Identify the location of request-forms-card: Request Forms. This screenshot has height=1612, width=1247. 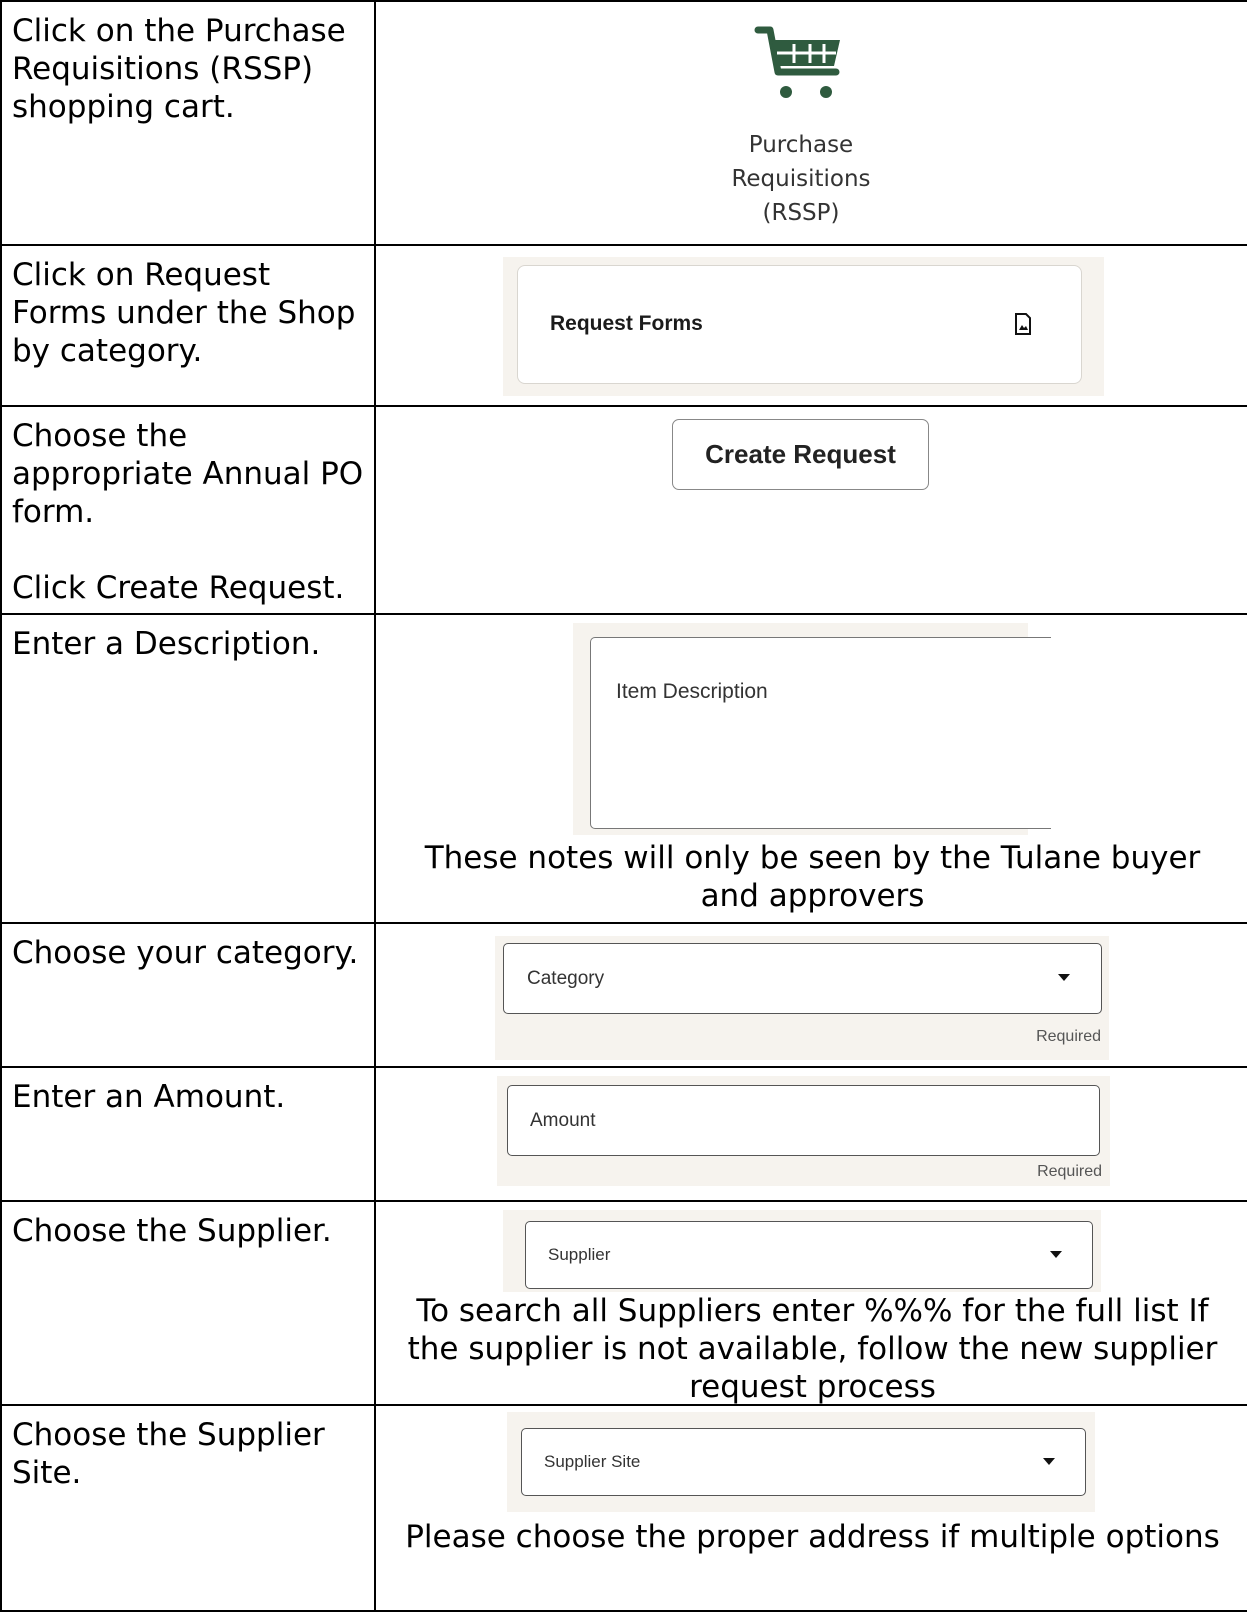
(799, 324).